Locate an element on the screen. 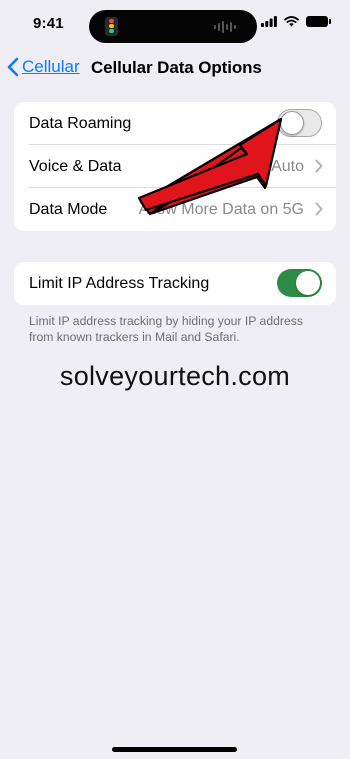 The width and height of the screenshot is (350, 759). back-button: Cellular is located at coordinates (43, 67).